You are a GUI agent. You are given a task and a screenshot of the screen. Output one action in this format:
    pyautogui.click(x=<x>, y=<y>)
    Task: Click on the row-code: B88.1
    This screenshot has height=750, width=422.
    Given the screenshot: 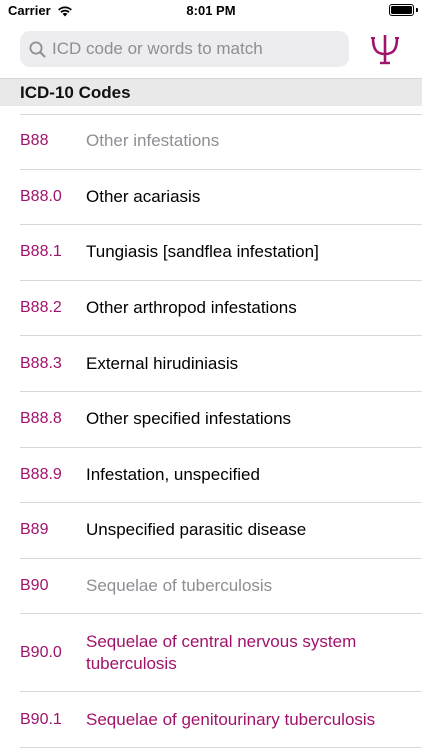 What is the action you would take?
    pyautogui.click(x=41, y=252)
    